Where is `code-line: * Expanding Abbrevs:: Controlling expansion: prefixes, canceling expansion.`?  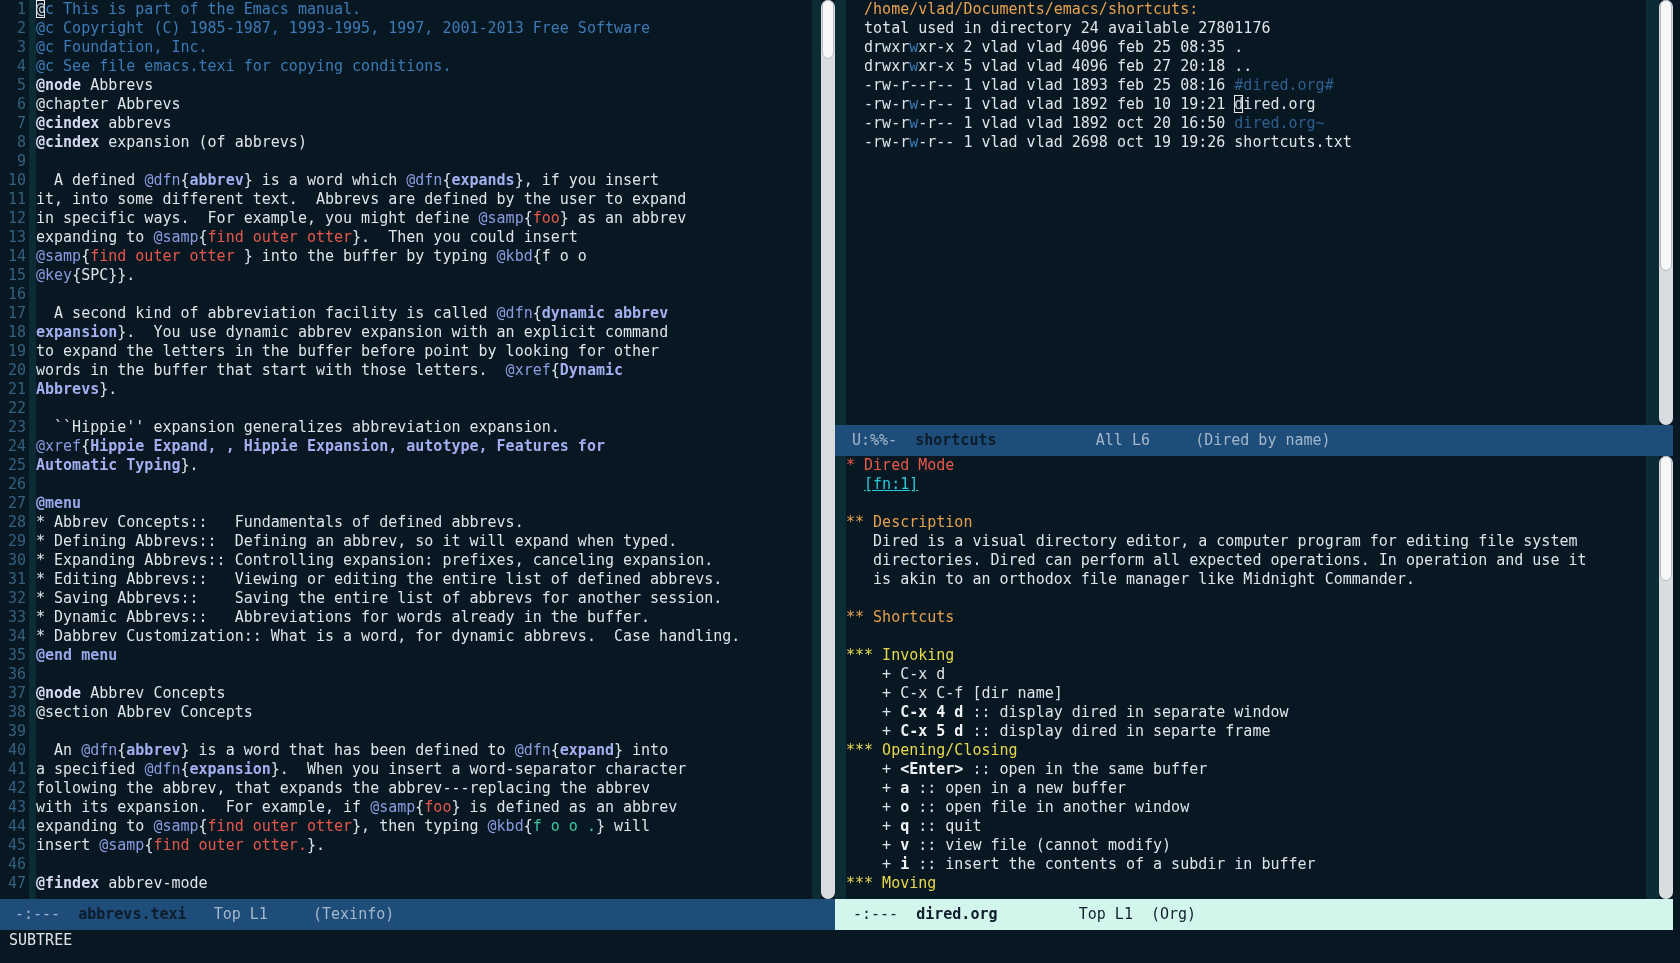
code-line: * Expanding Abbrevs:: Controlling expansion: prefixes, canceling expansion. is located at coordinates (375, 560).